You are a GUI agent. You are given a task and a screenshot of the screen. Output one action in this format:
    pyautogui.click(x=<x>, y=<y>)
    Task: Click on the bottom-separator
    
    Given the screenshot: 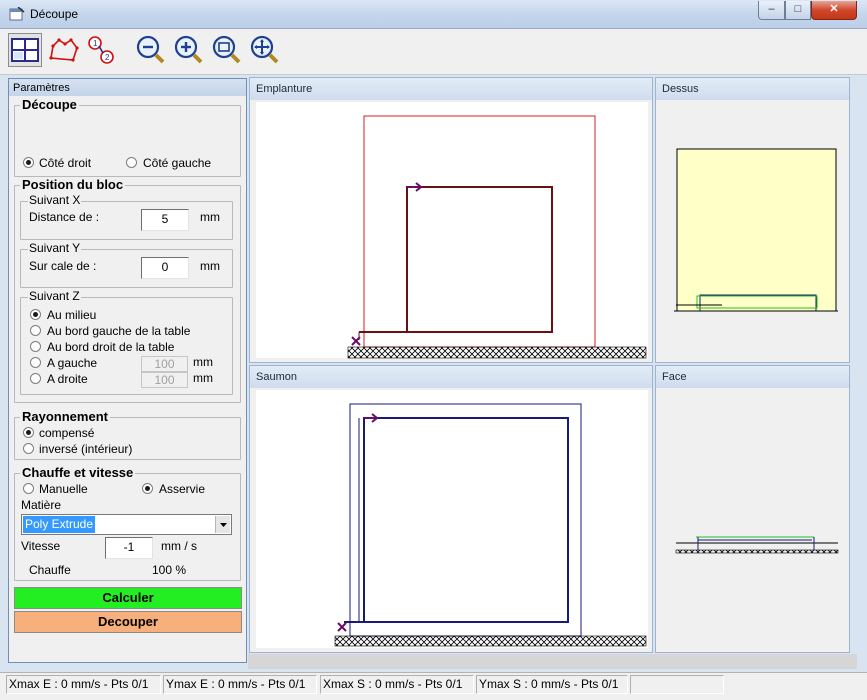 What is the action you would take?
    pyautogui.click(x=552, y=661)
    